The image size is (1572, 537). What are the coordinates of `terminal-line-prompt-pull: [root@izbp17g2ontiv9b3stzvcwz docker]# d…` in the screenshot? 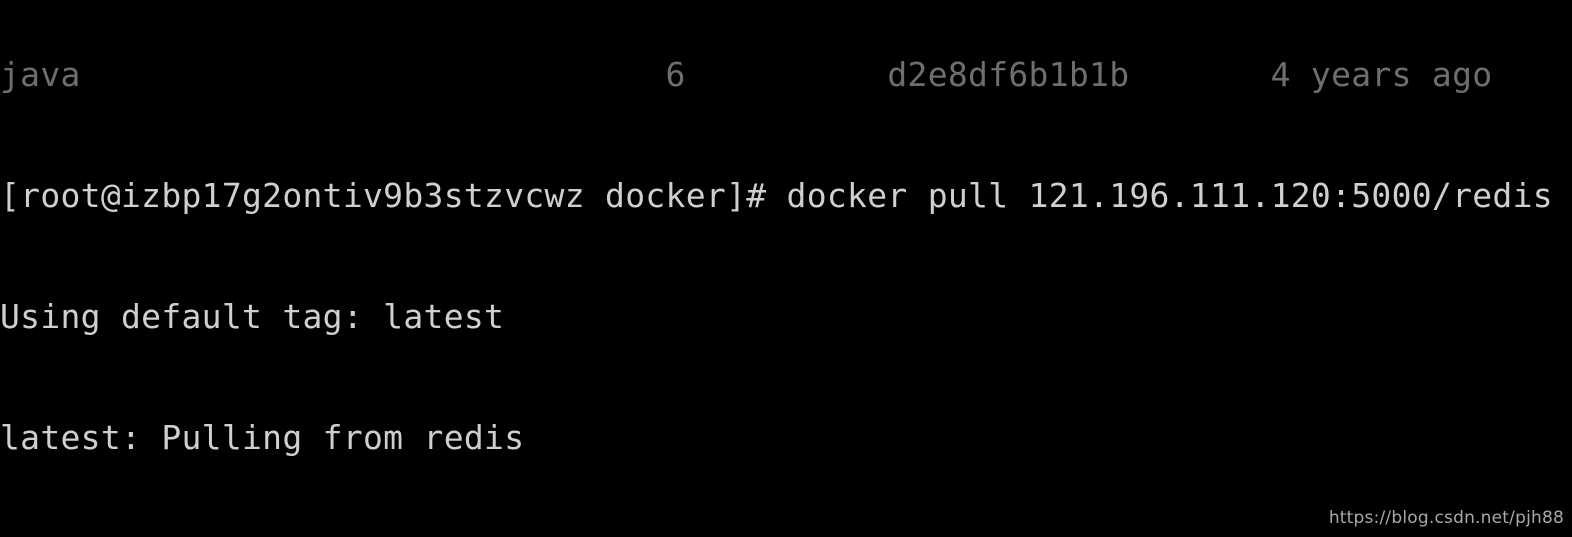 It's located at (776, 196).